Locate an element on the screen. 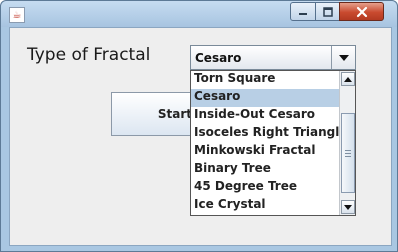 The width and height of the screenshot is (398, 252). minimize-button is located at coordinates (303, 11).